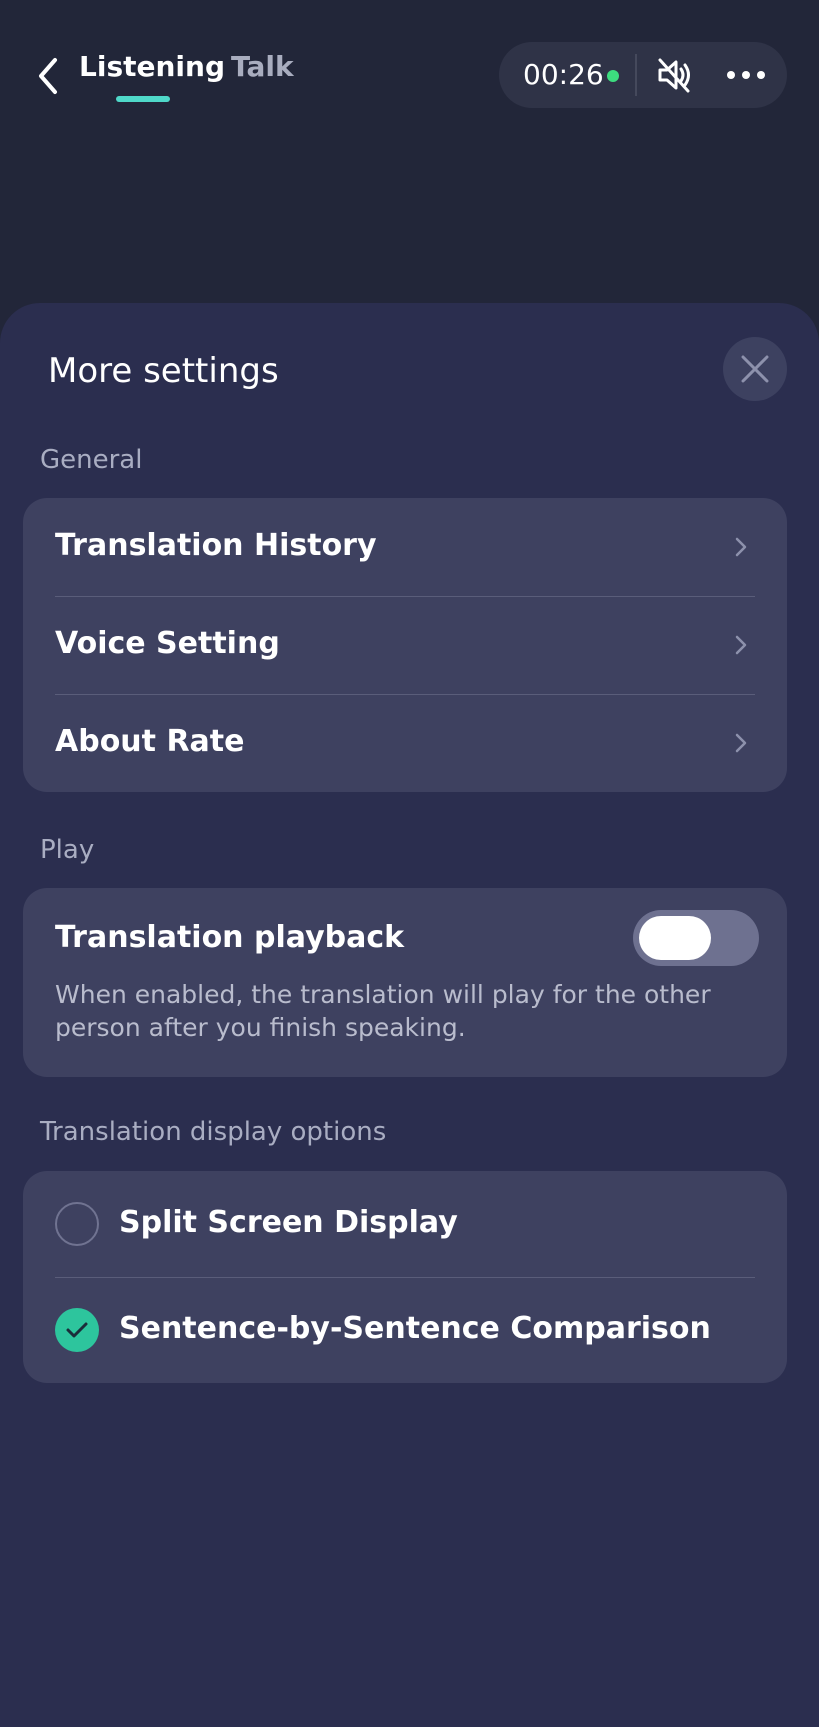  Describe the element at coordinates (636, 75) in the screenshot. I see `pill-divider` at that location.